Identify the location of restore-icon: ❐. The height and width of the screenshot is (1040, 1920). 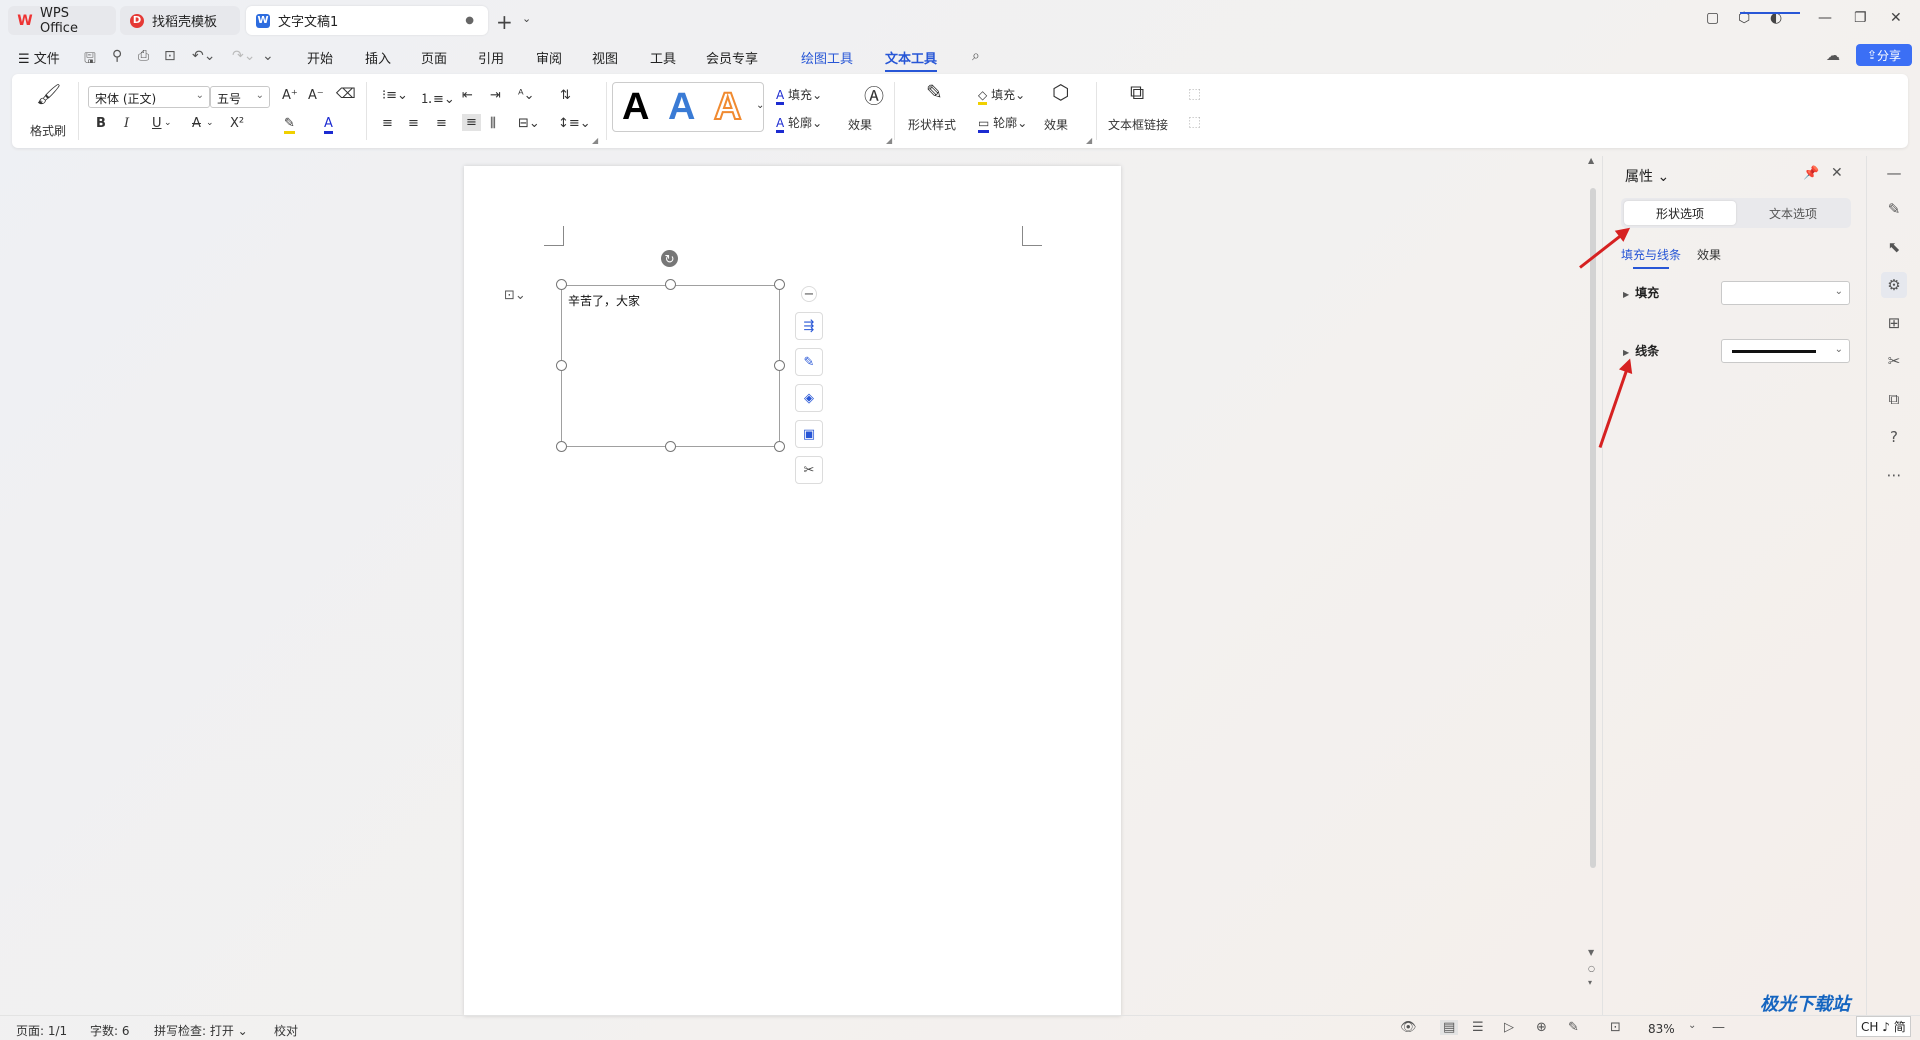
(1860, 18).